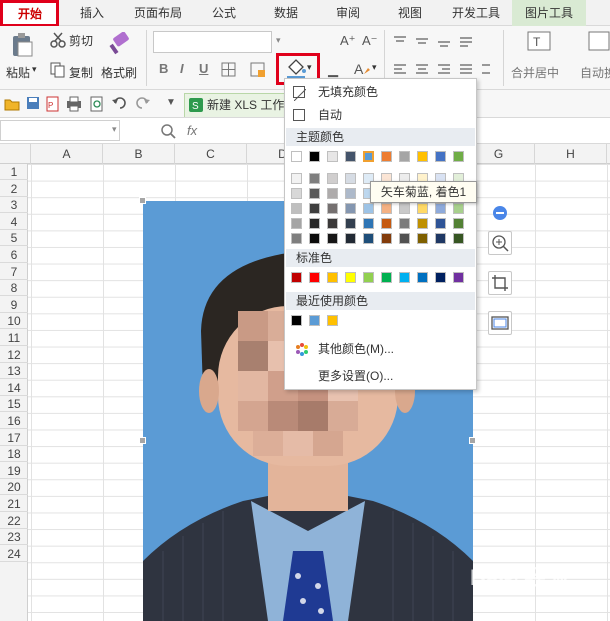 This screenshot has width=610, height=621. What do you see at coordinates (14, 205) in the screenshot?
I see `row-header: 3` at bounding box center [14, 205].